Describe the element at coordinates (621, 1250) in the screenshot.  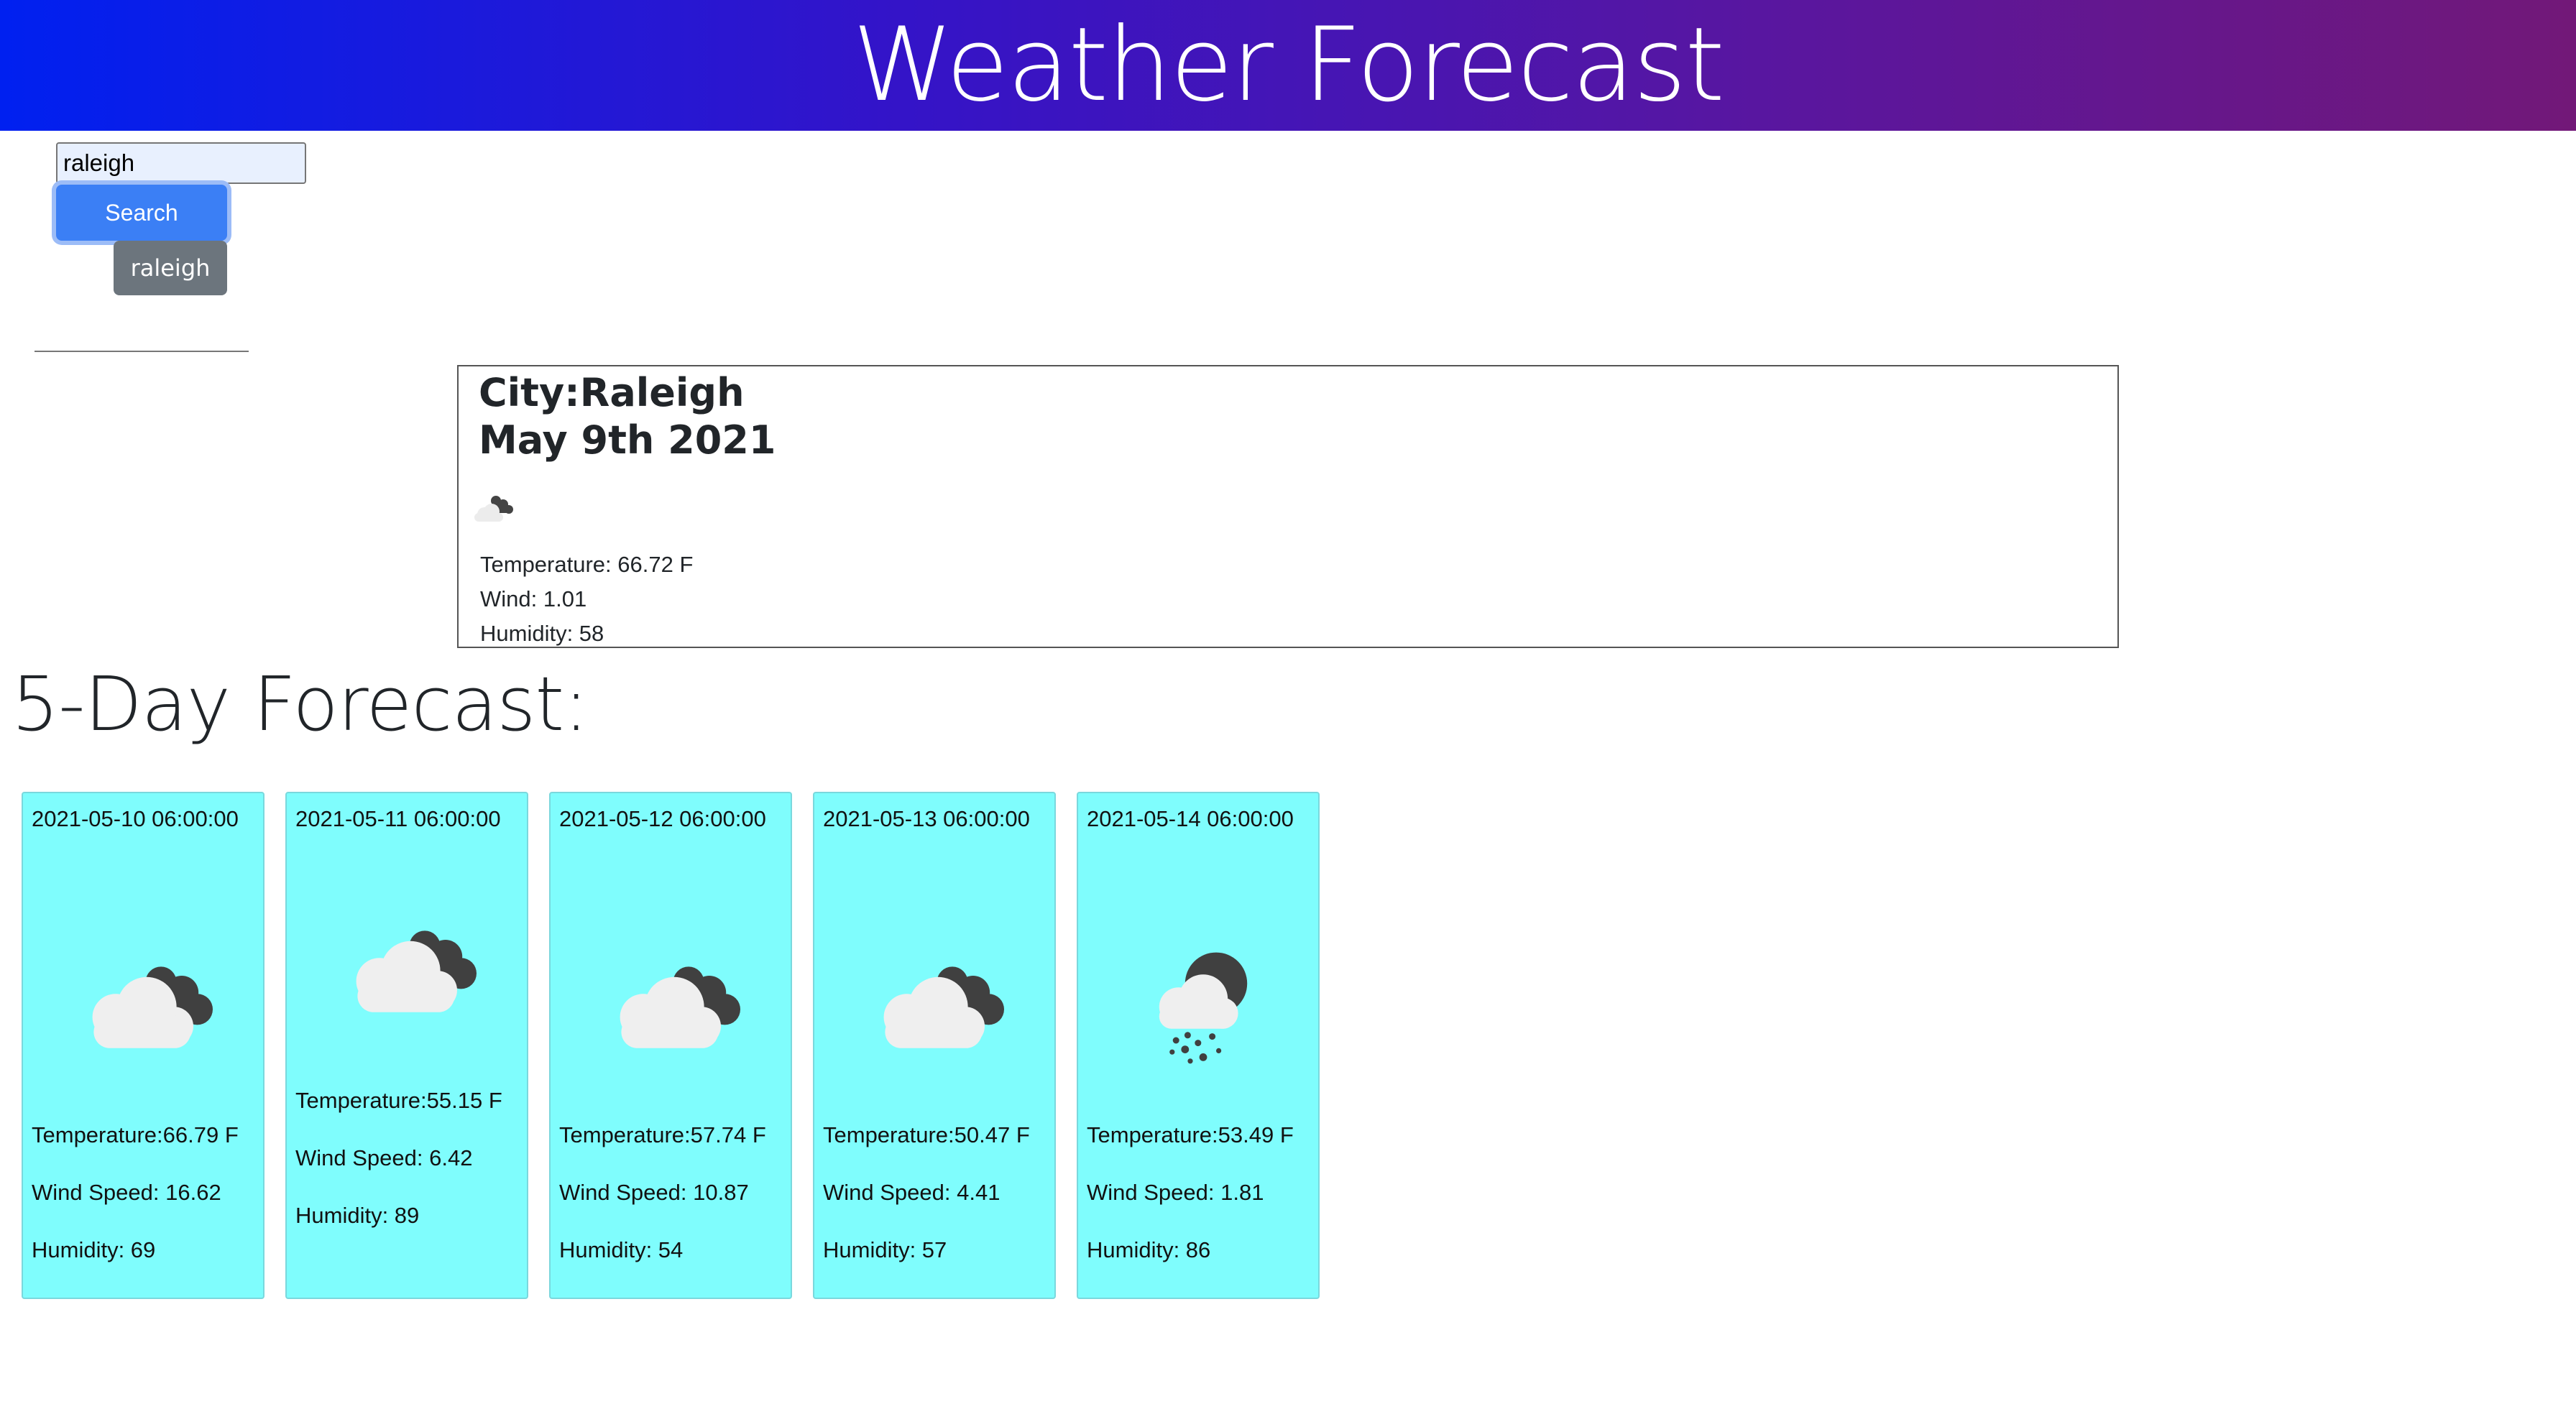
I see `forecast-humidity: Humidity: 54` at that location.